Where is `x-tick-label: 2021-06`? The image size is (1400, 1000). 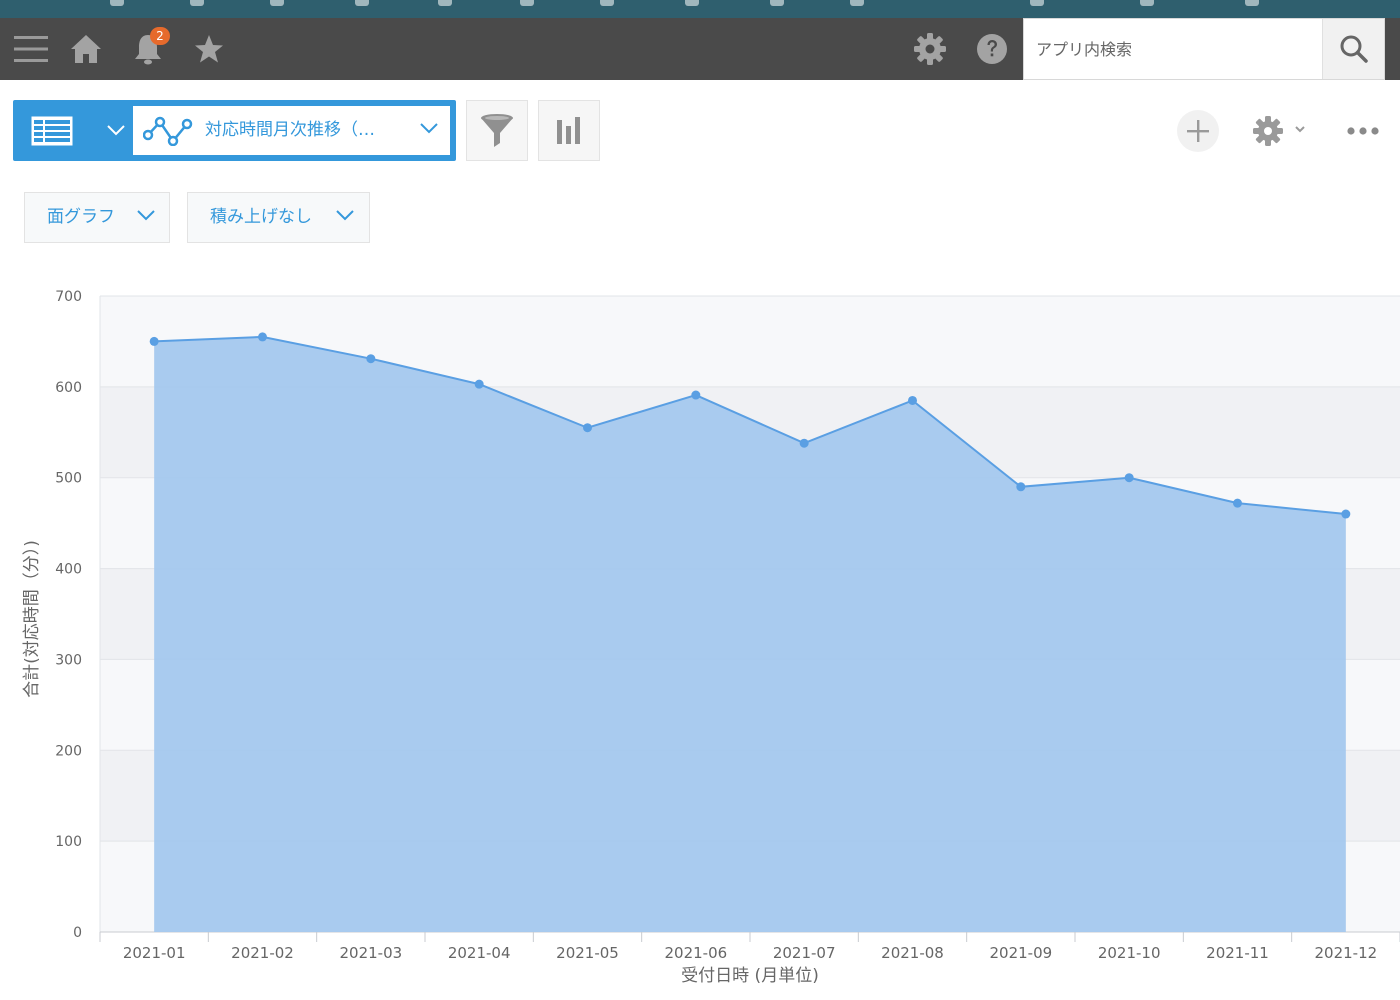 x-tick-label: 2021-06 is located at coordinates (695, 953).